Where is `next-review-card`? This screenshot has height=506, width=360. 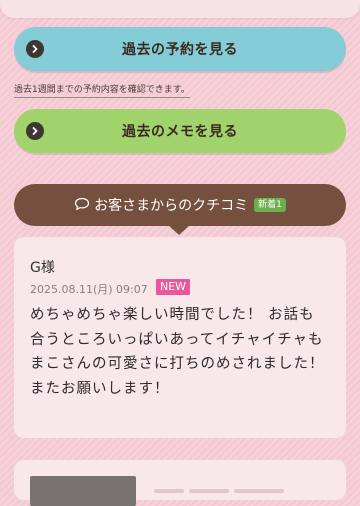
next-review-card is located at coordinates (180, 483).